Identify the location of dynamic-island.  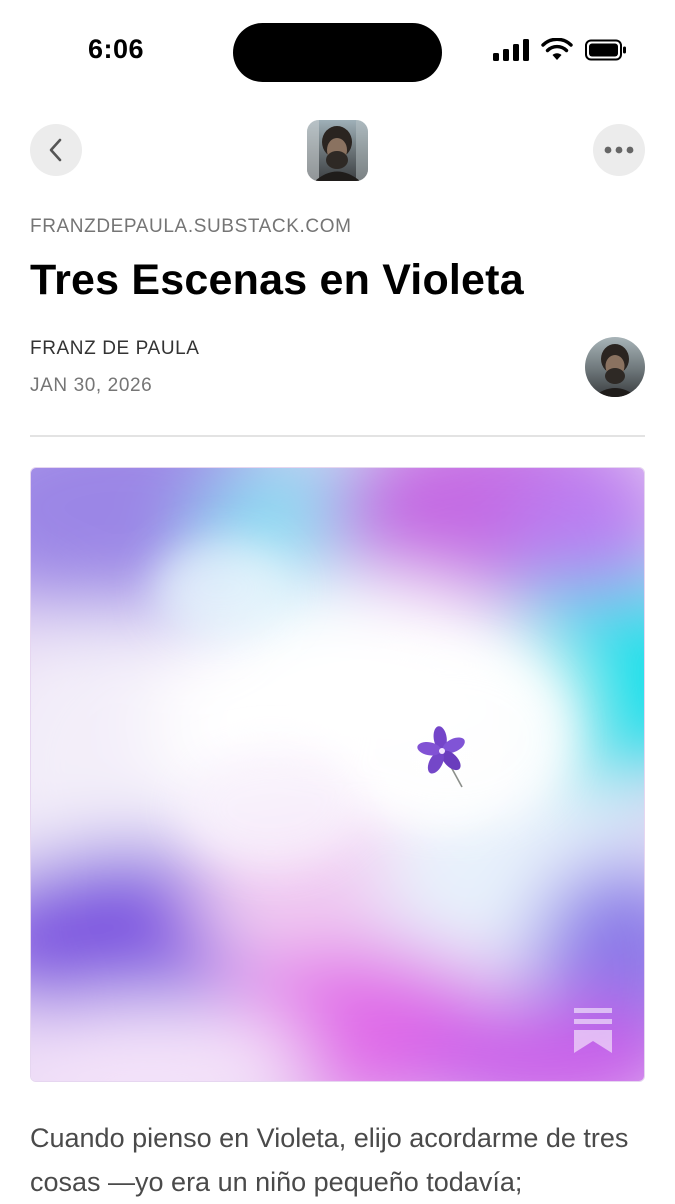
(337, 52).